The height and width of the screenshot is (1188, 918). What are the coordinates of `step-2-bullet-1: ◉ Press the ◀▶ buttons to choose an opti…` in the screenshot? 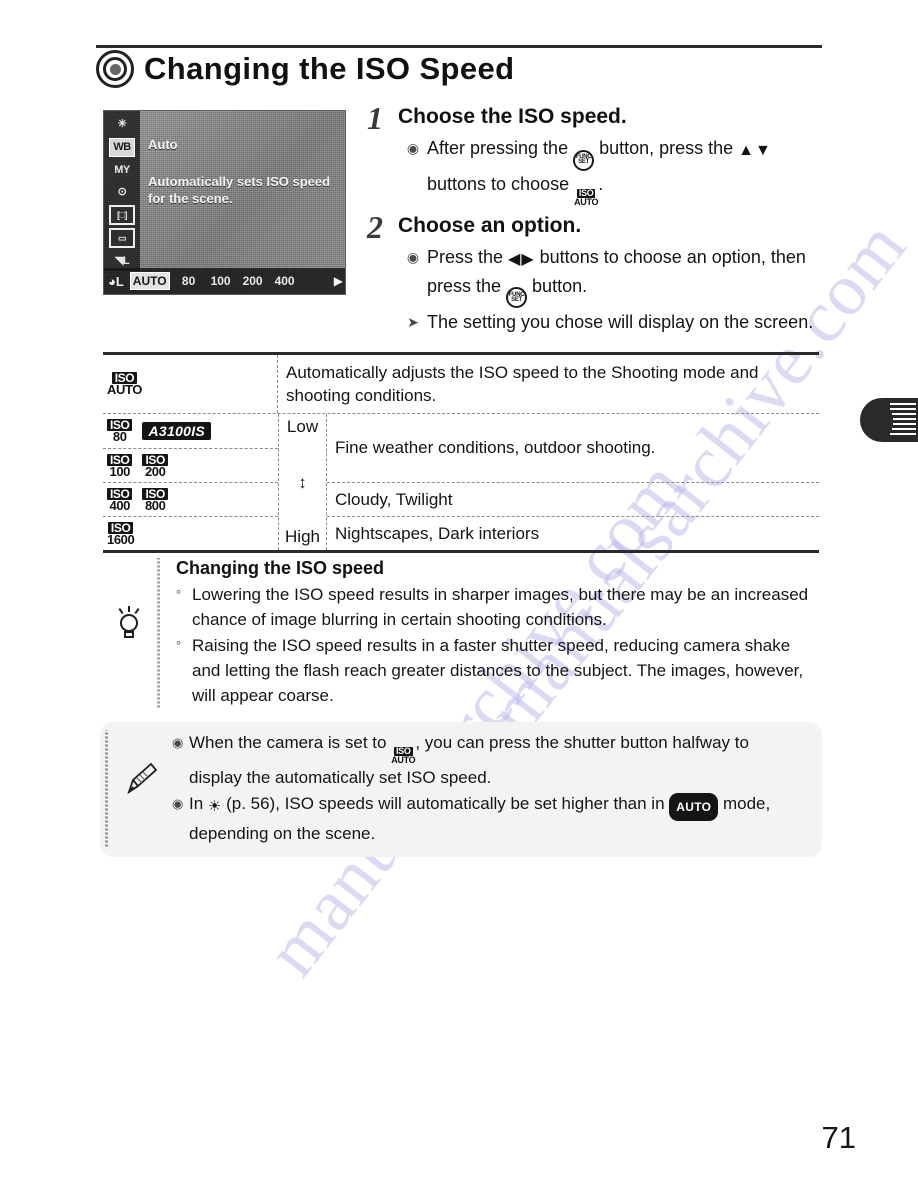 It's located at (614, 276).